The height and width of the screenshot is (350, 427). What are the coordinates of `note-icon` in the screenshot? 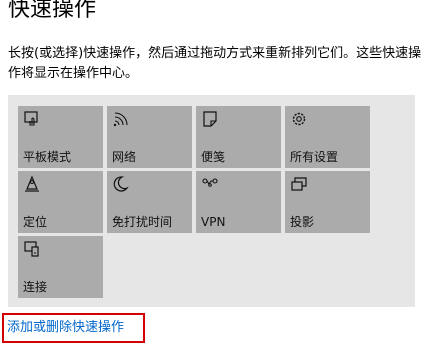 It's located at (210, 119).